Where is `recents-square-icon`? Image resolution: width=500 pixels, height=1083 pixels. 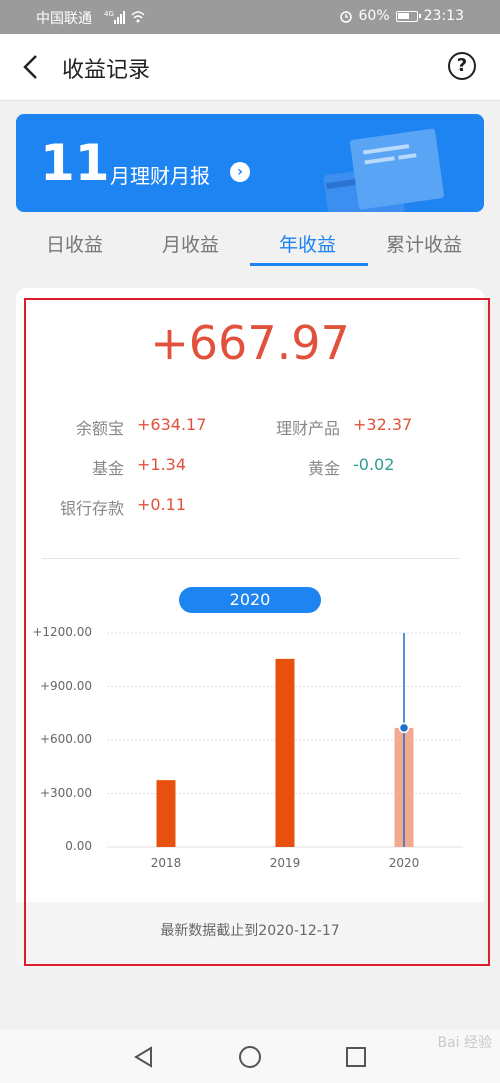
recents-square-icon is located at coordinates (356, 1057).